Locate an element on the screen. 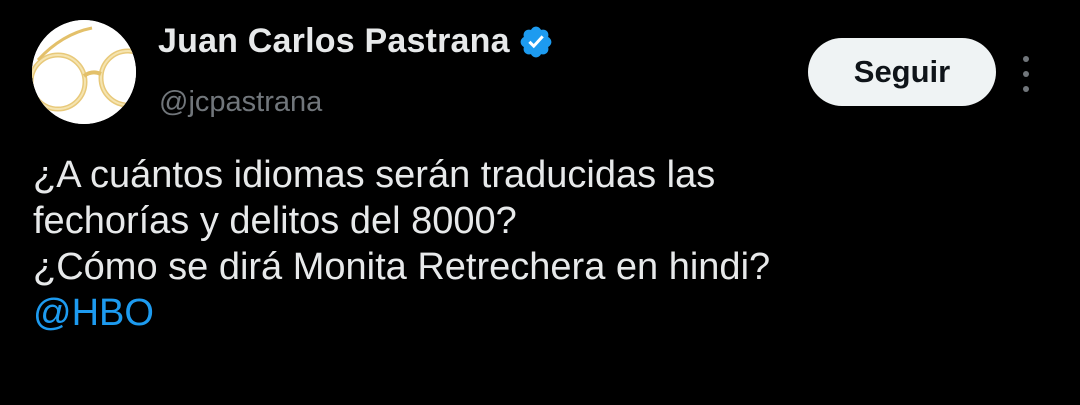 Image resolution: width=1080 pixels, height=405 pixels. author-handle: @jcpastrana is located at coordinates (240, 102).